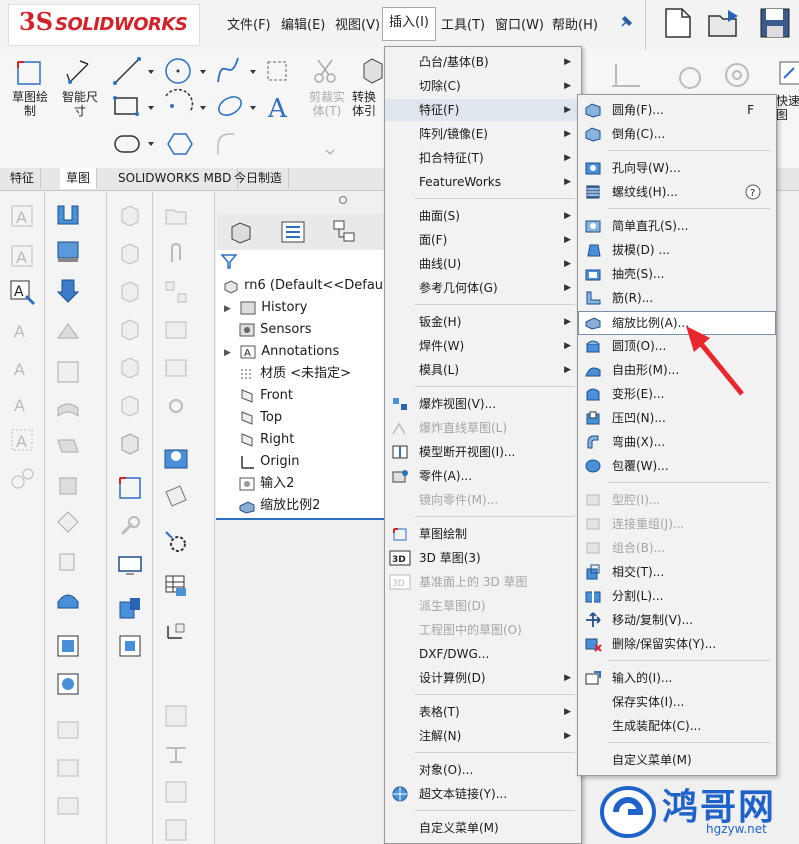 The height and width of the screenshot is (844, 799). What do you see at coordinates (22, 330) in the screenshot?
I see `surface-finish-icon: A` at bounding box center [22, 330].